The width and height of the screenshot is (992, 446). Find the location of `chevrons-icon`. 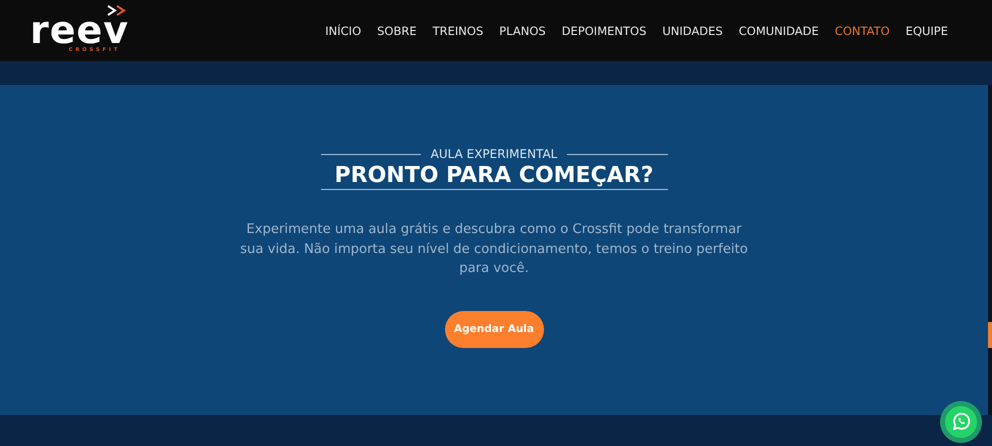

chevrons-icon is located at coordinates (117, 10).